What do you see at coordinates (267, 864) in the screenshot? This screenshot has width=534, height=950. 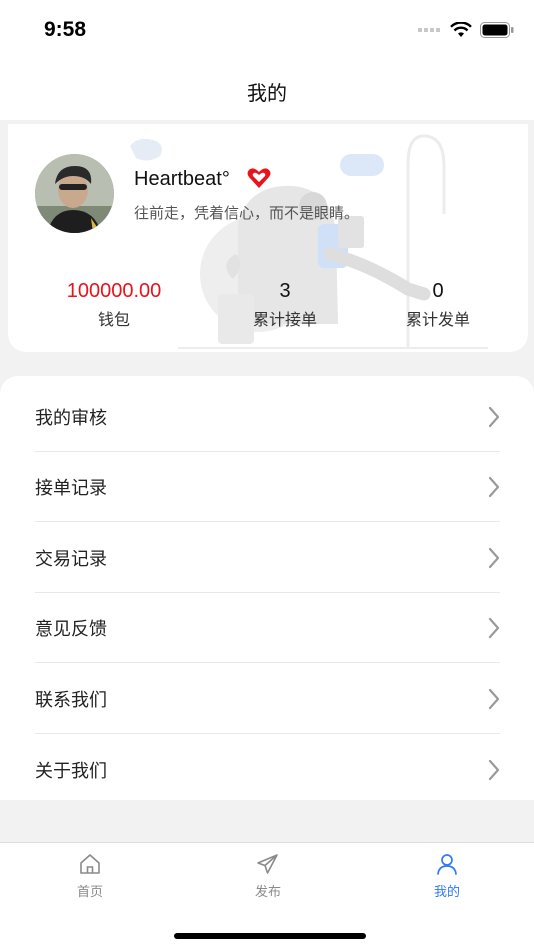 I see `send-icon` at bounding box center [267, 864].